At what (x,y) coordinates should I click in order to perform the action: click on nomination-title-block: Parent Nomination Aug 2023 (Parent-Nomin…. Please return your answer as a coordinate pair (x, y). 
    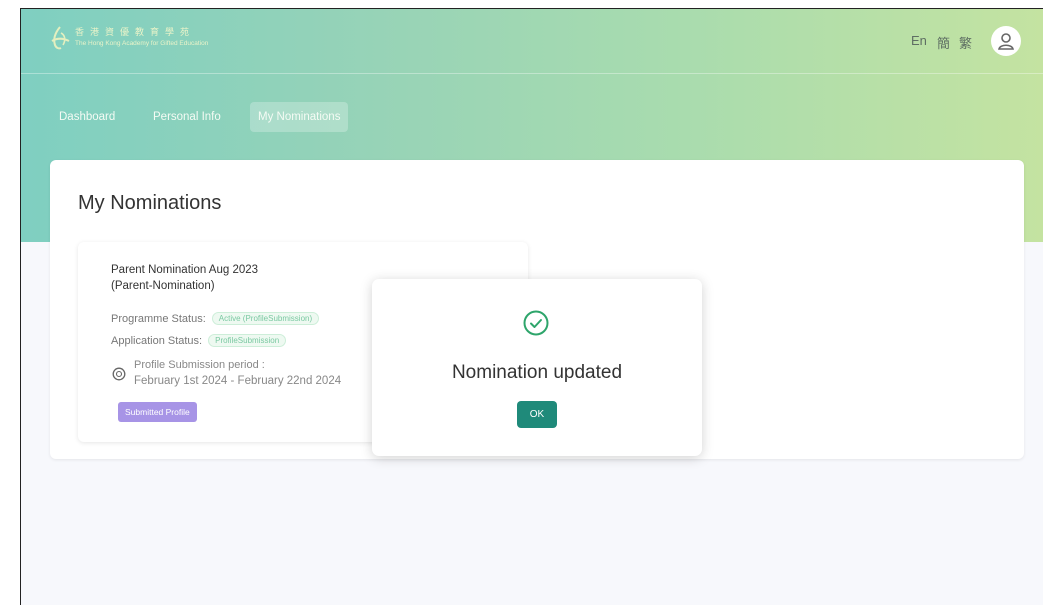
    Looking at the image, I should click on (261, 278).